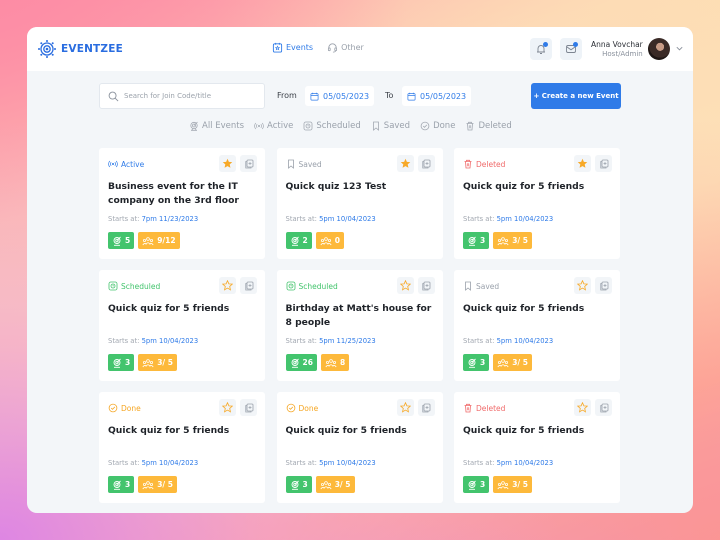 Image resolution: width=720 pixels, height=540 pixels. I want to click on from-date-value: 05/05/2023, so click(346, 96).